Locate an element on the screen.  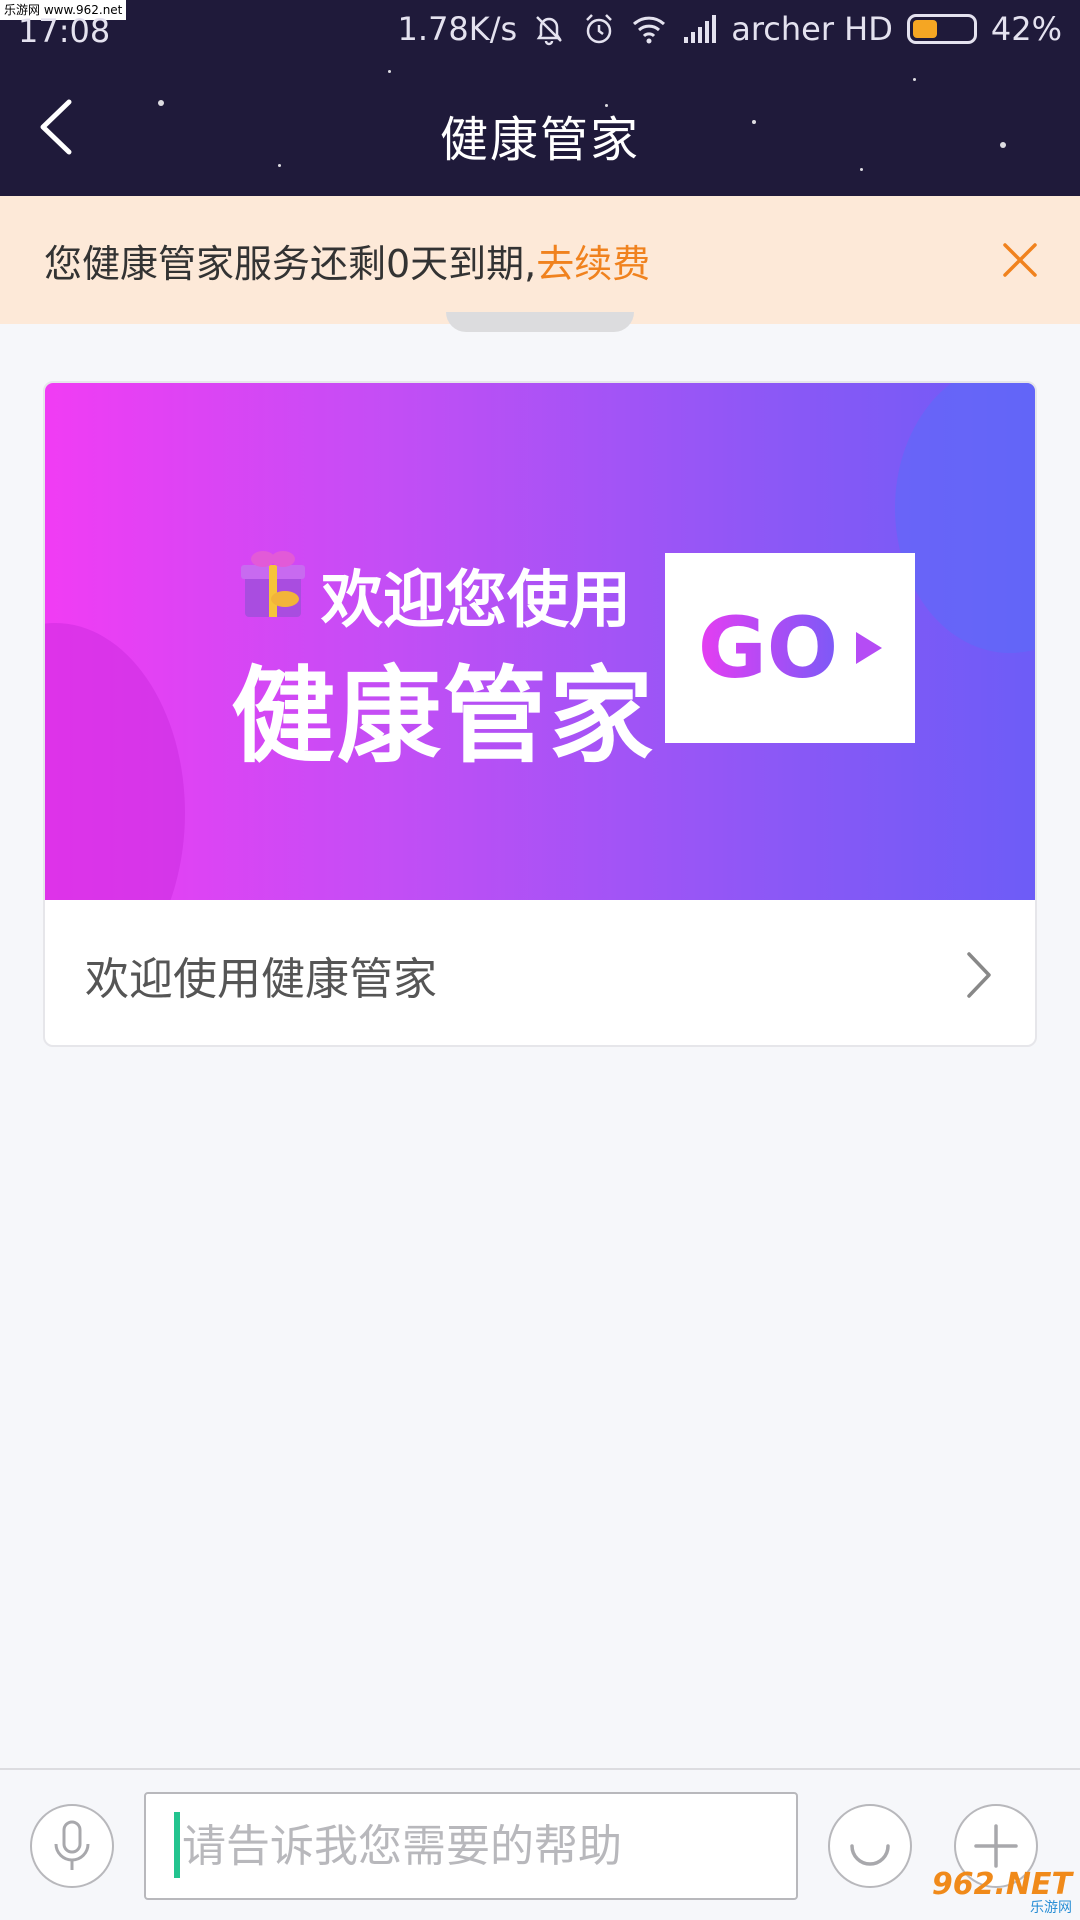
carrier-label: archer HD is located at coordinates (812, 29).